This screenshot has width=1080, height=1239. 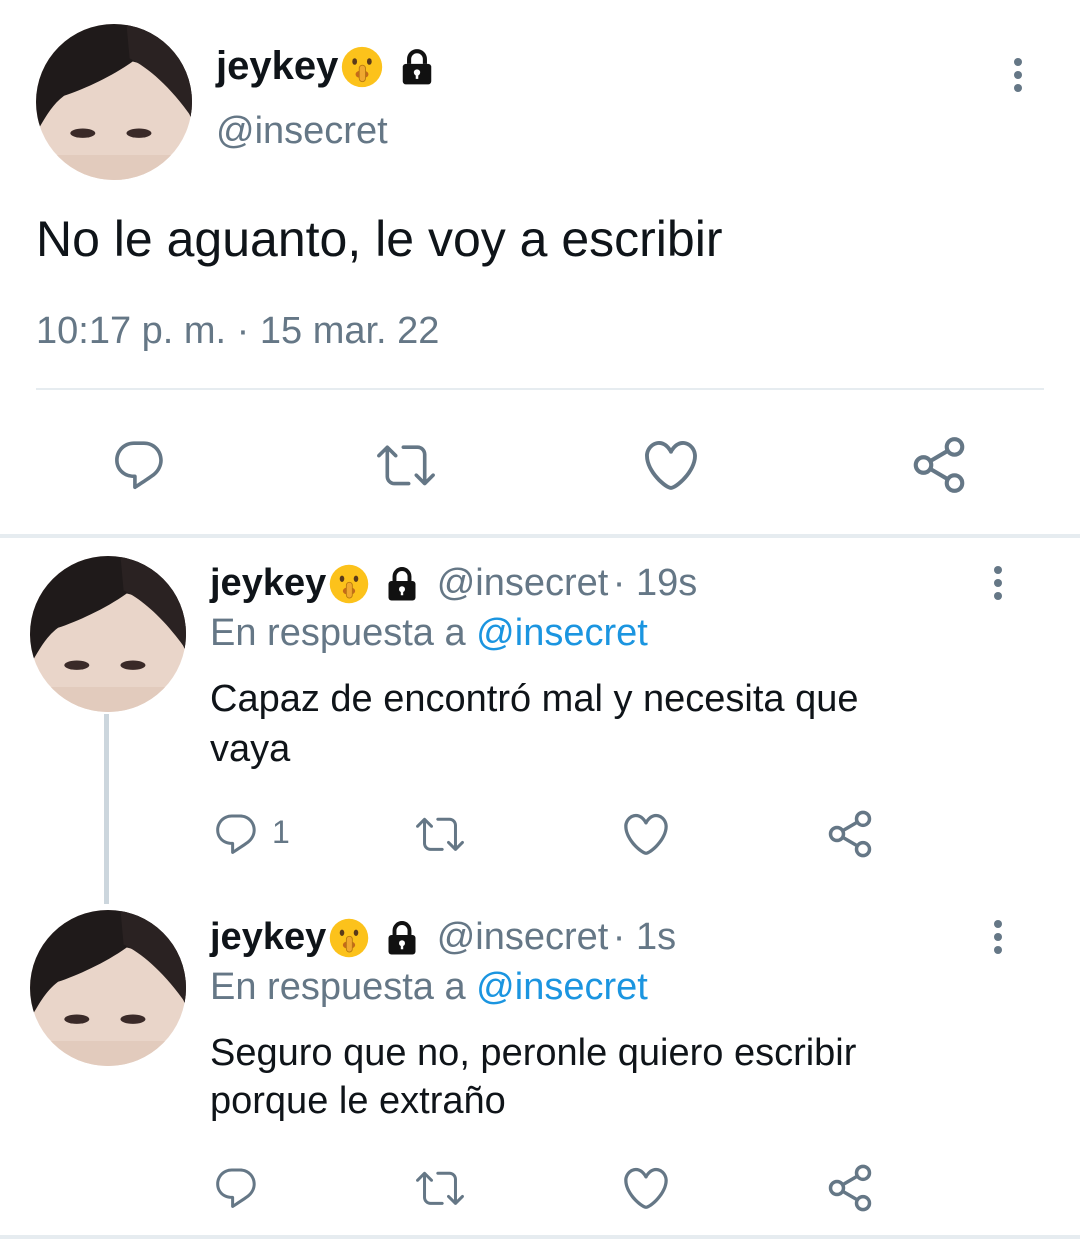 What do you see at coordinates (281, 832) in the screenshot?
I see `reply-count: 1` at bounding box center [281, 832].